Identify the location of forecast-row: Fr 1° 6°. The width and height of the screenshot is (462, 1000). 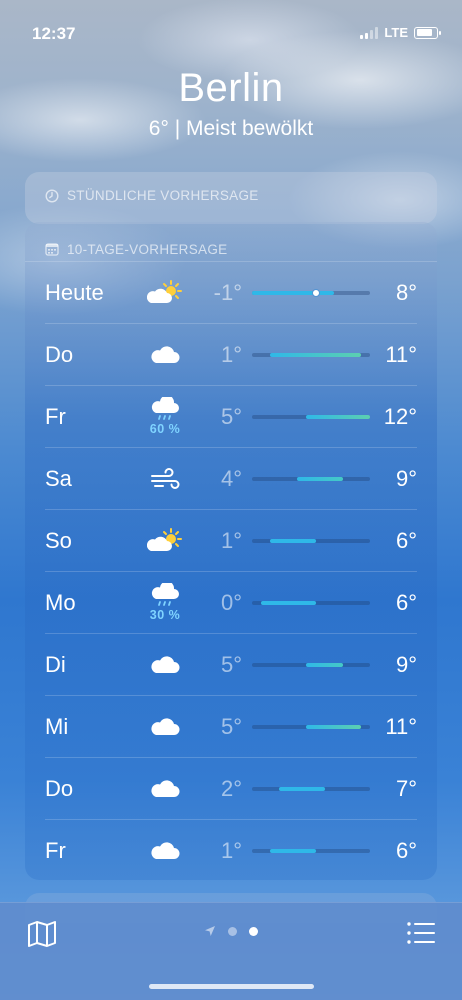
(231, 851).